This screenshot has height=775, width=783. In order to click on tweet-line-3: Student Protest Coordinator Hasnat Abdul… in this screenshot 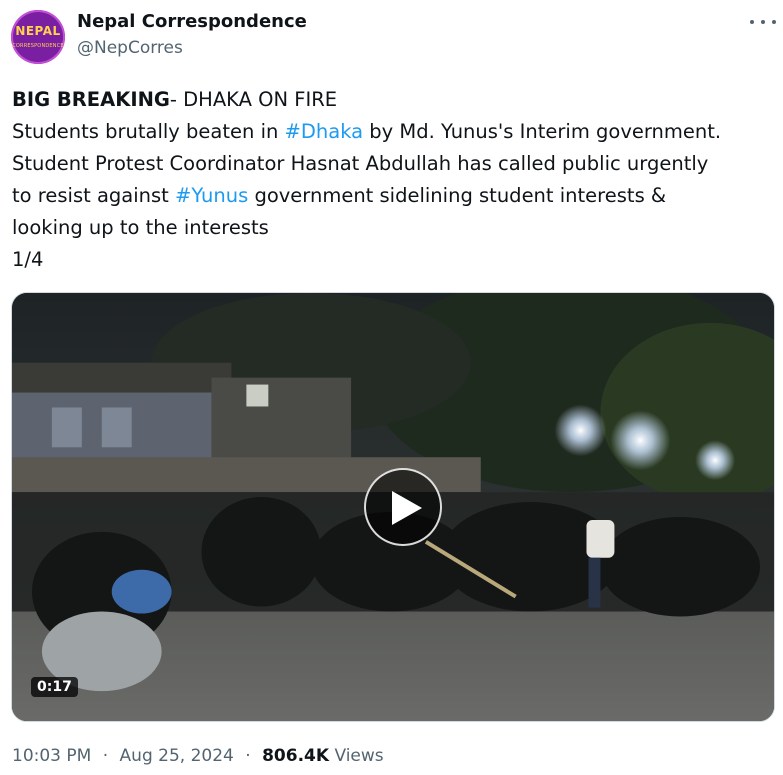, I will do `click(360, 163)`.